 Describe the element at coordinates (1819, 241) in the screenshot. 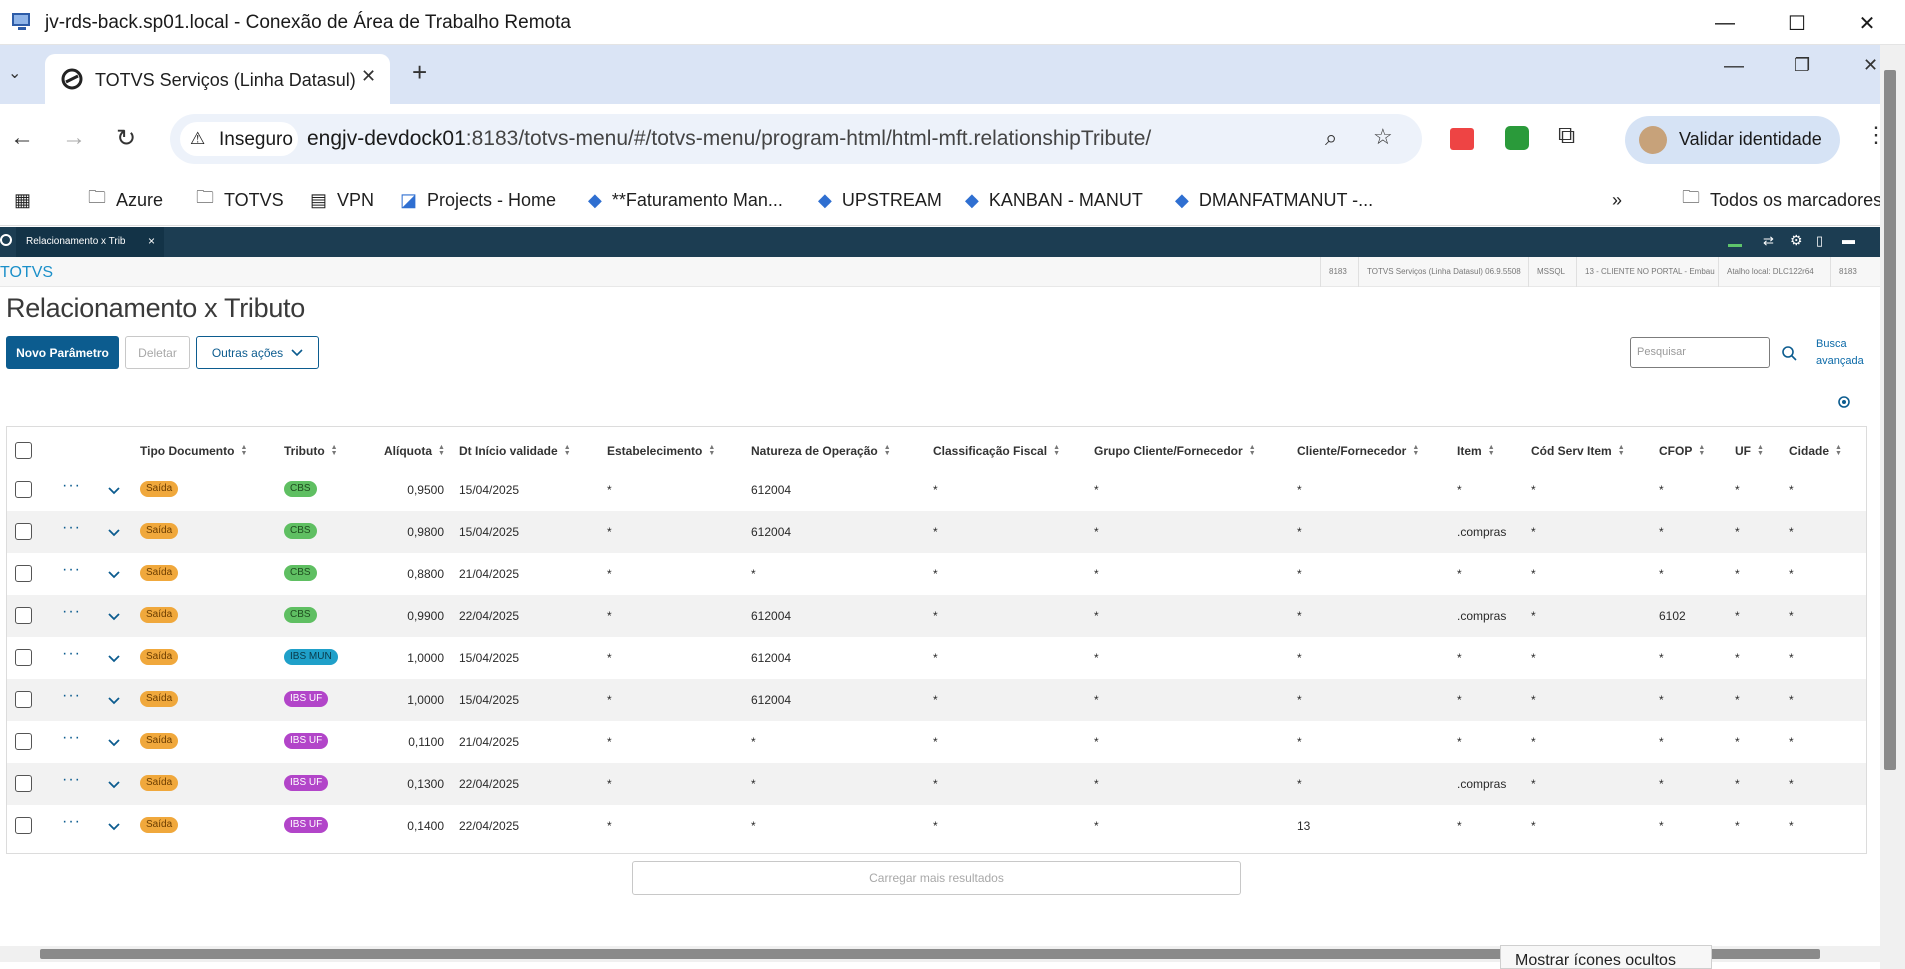

I see `document-icon: ▯` at that location.